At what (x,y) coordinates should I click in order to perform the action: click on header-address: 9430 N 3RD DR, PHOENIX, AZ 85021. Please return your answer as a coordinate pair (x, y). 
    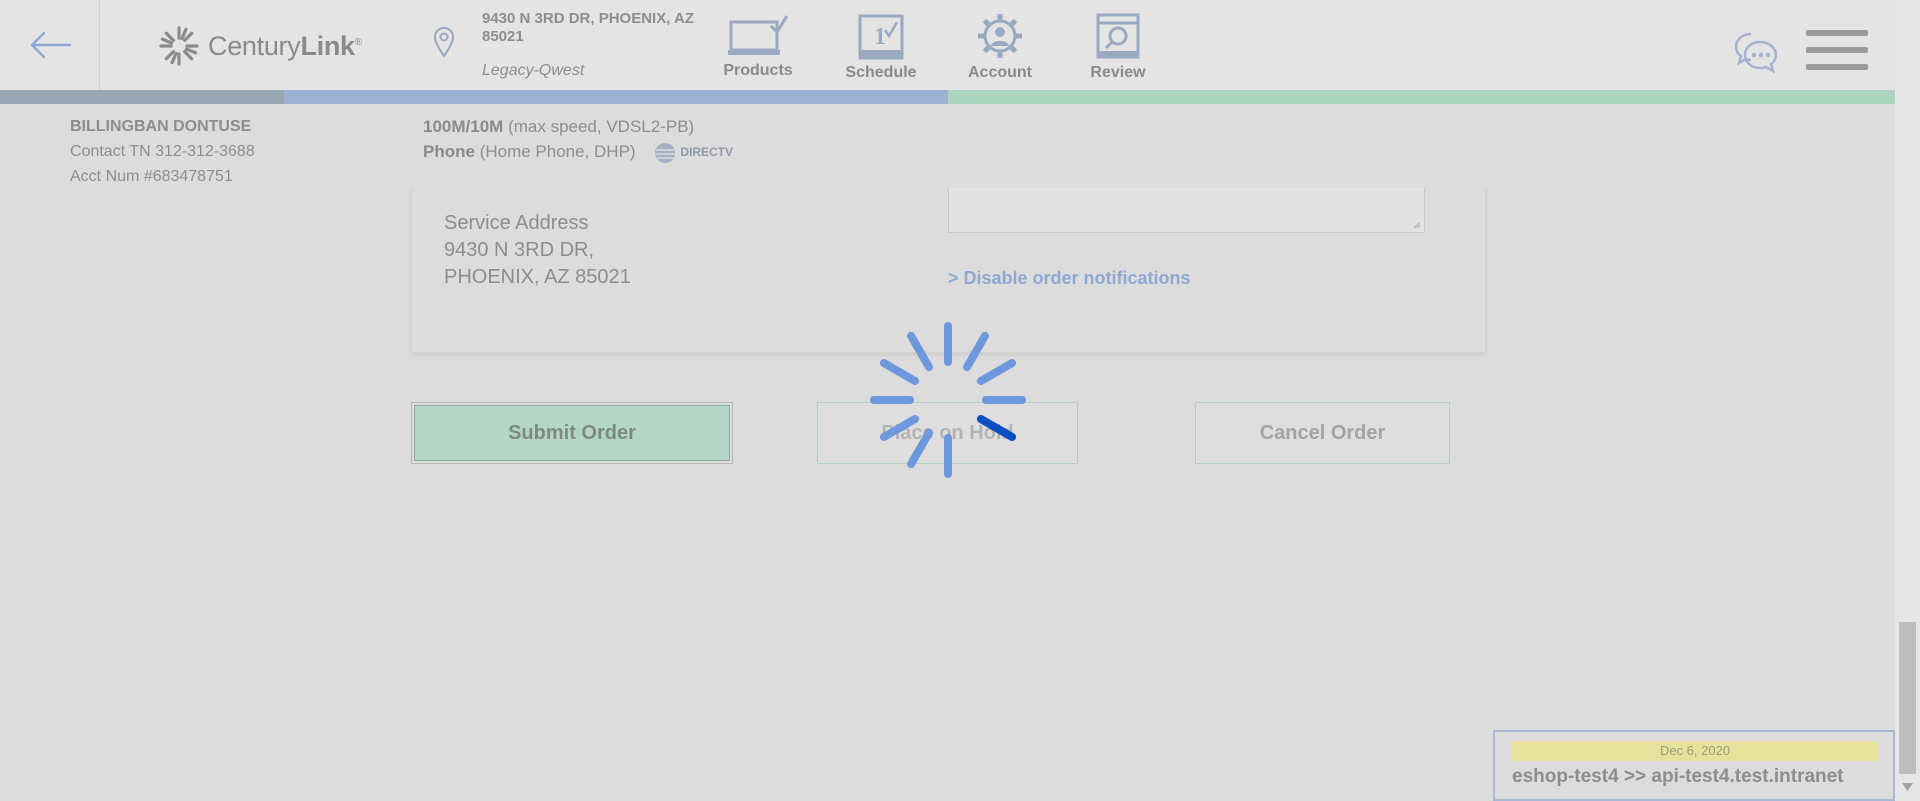
    Looking at the image, I should click on (588, 27).